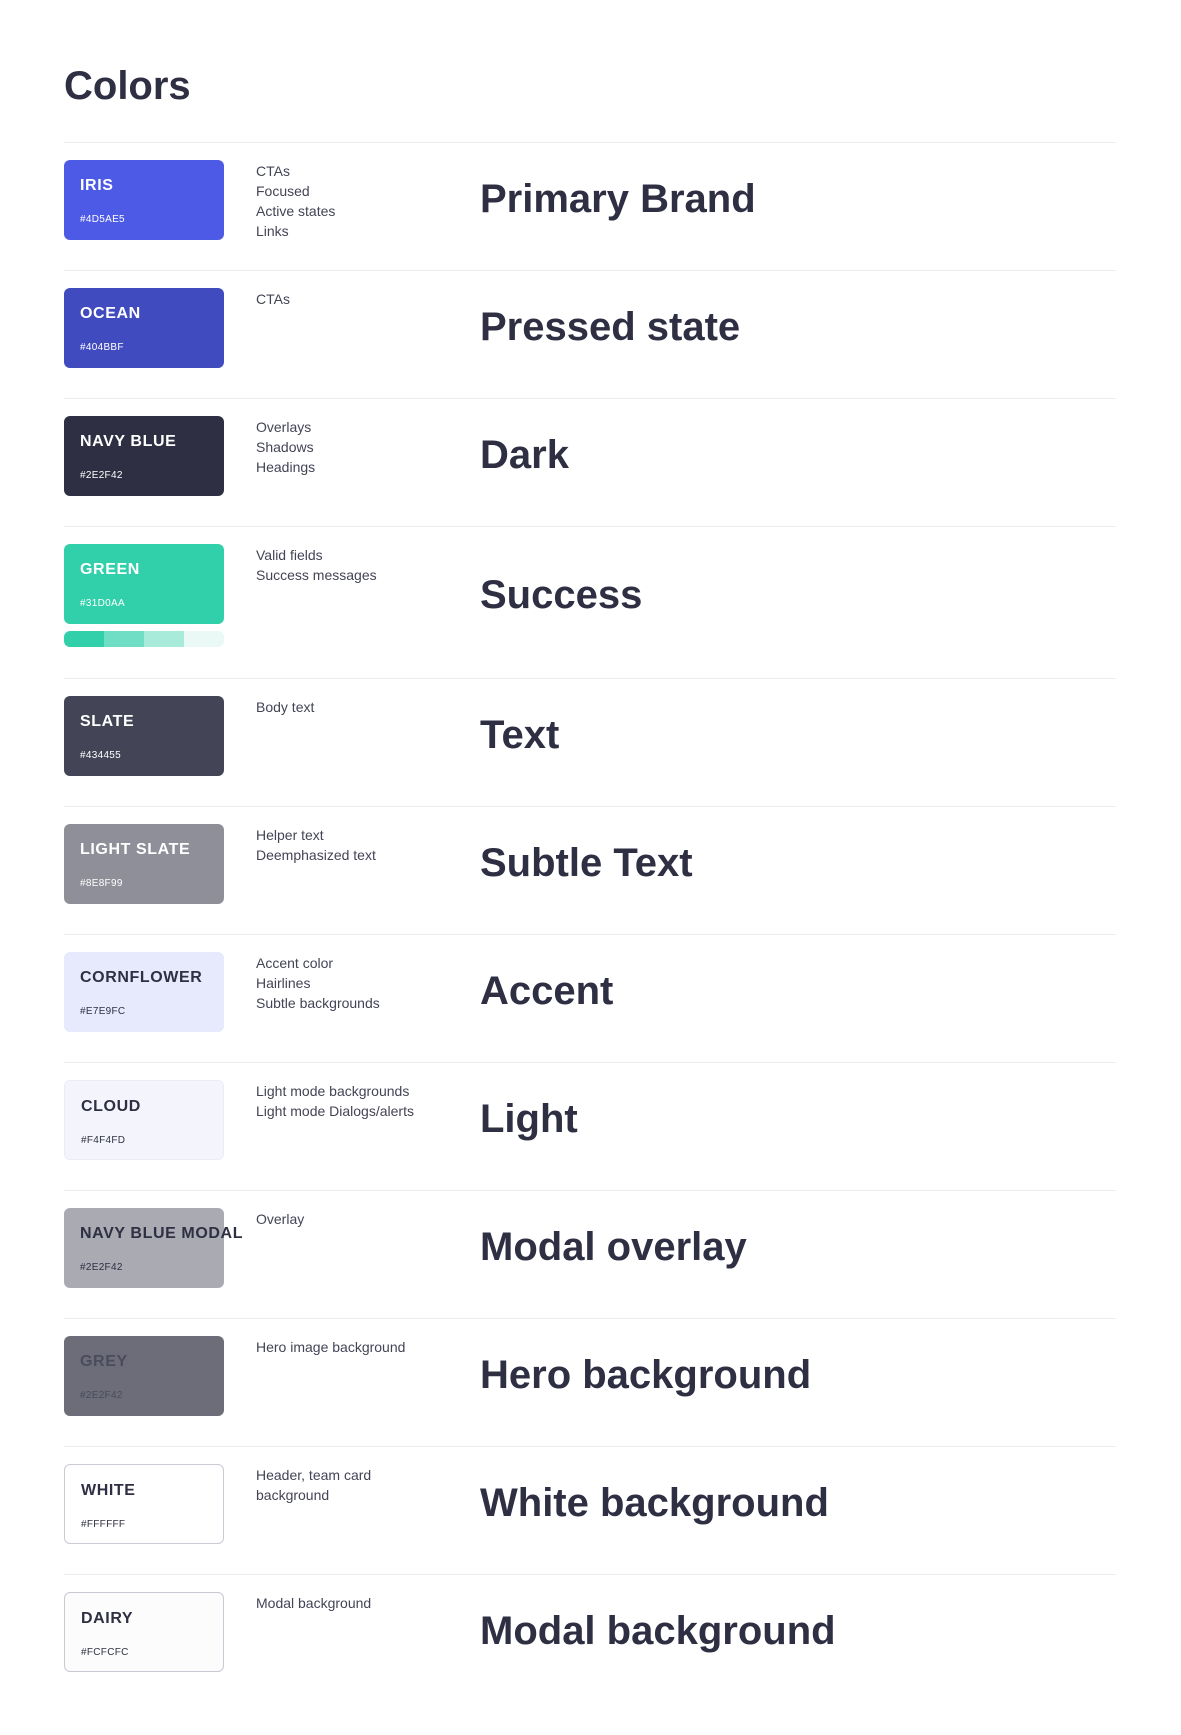 The width and height of the screenshot is (1181, 1735). I want to click on color-row: OCEAN #404BBF CTAs Pressed state, so click(590, 334).